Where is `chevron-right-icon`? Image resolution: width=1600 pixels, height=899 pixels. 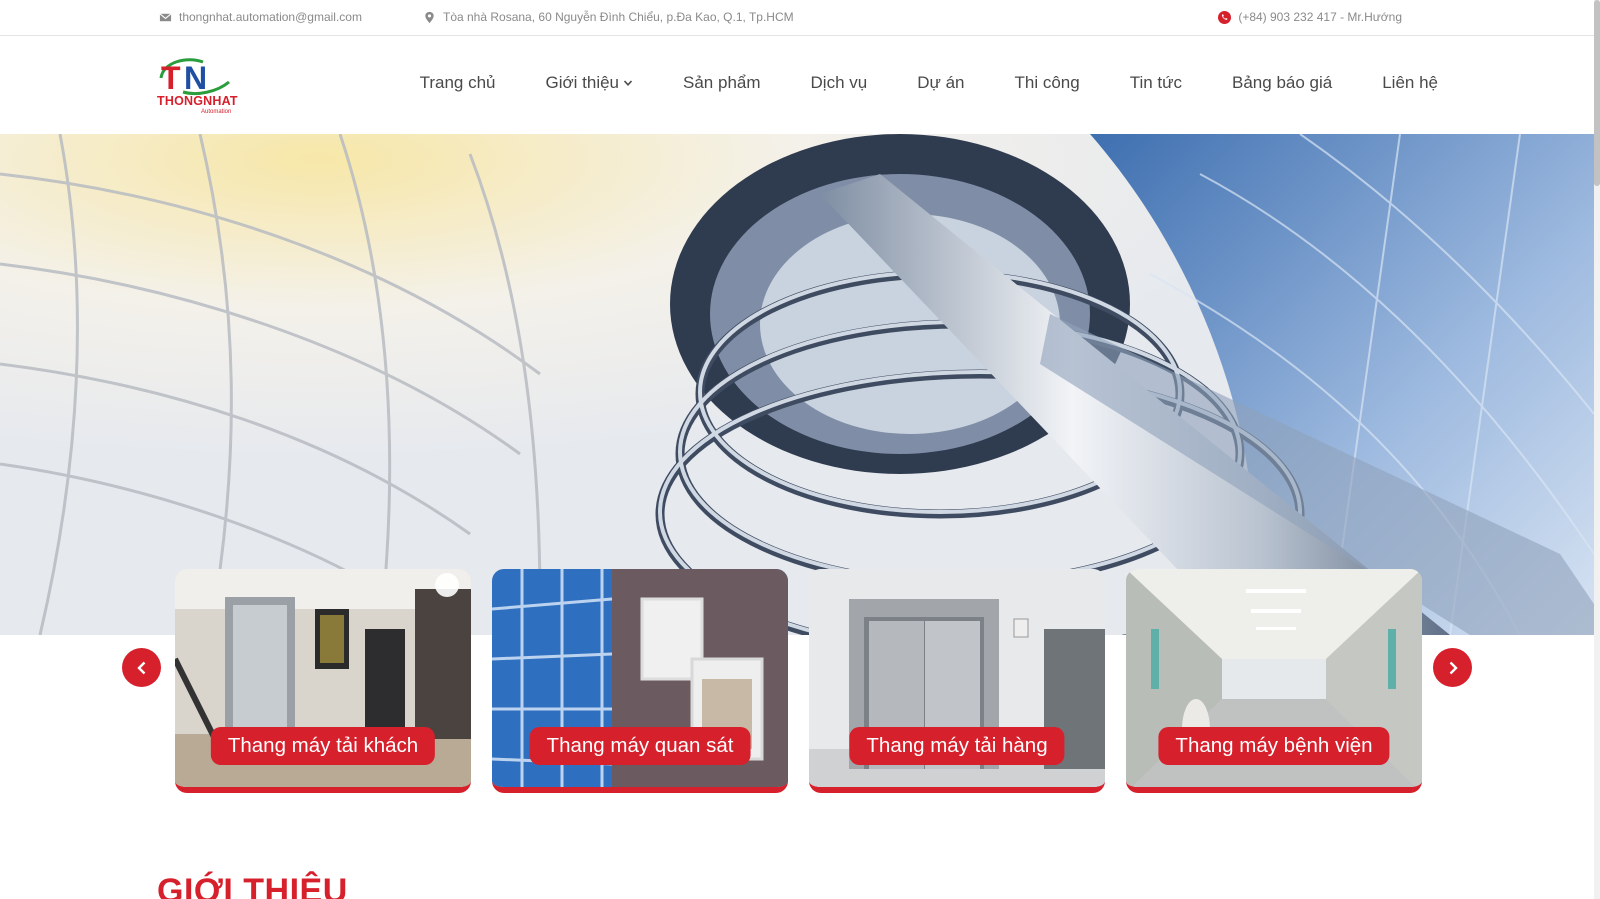
chevron-right-icon is located at coordinates (1453, 667).